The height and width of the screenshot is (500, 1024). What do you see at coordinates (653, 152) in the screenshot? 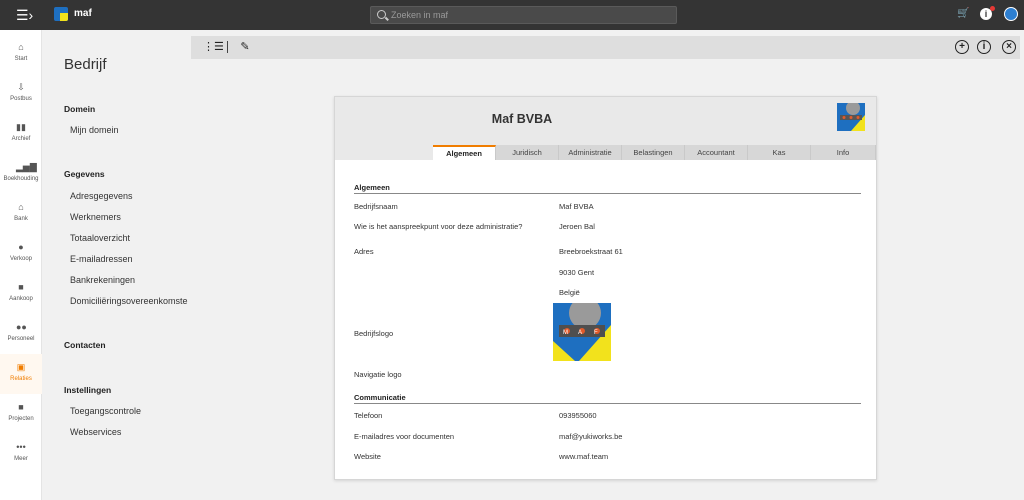
I see `tab-belastingen: Belastingen` at bounding box center [653, 152].